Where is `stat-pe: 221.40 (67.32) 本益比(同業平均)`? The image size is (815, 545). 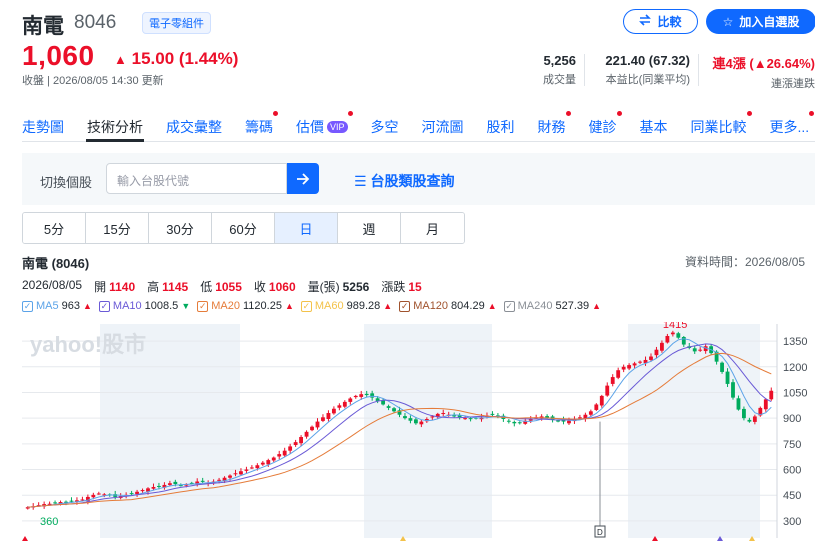
stat-pe: 221.40 (67.32) 本益比(同業平均) is located at coordinates (641, 70).